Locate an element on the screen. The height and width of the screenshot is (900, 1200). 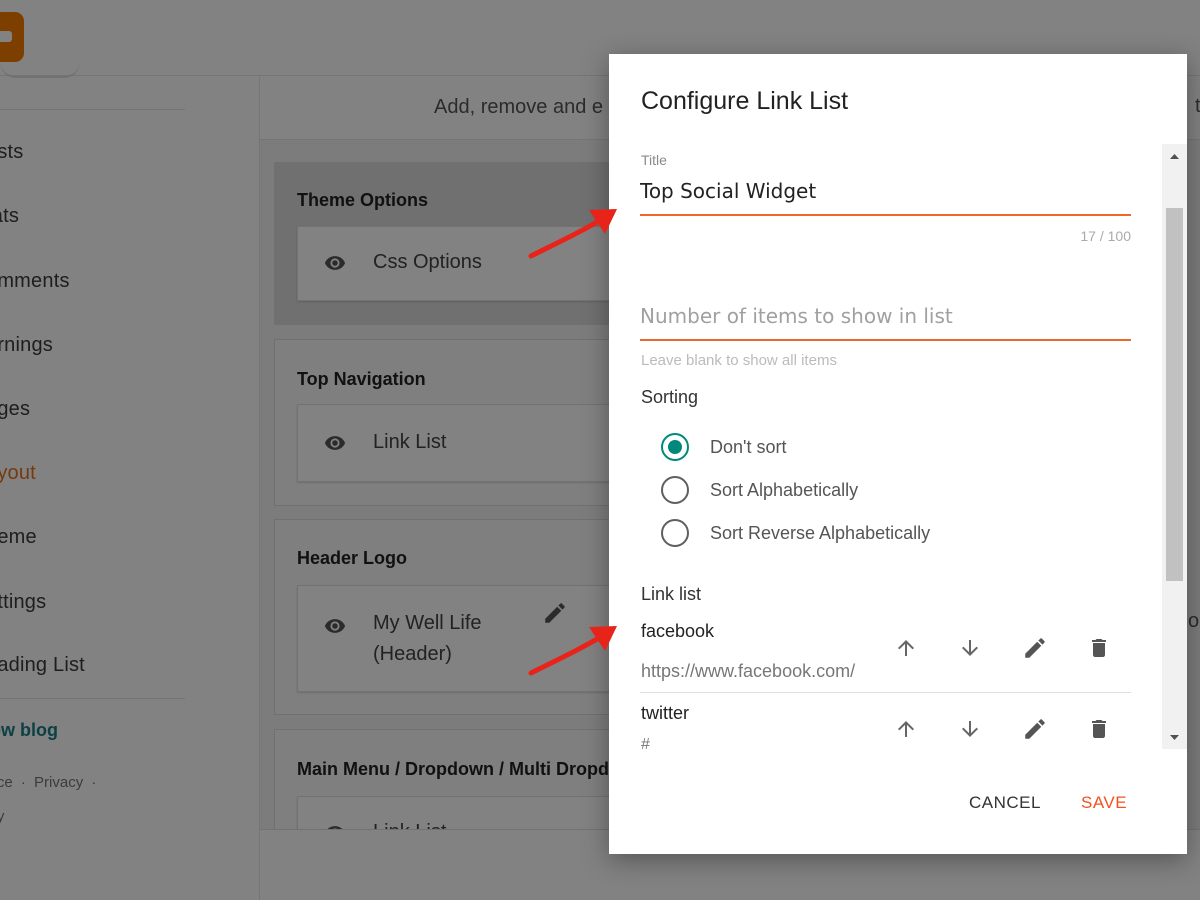
sort-option-alphabetical: Sort Alphabetically is located at coordinates (759, 490).